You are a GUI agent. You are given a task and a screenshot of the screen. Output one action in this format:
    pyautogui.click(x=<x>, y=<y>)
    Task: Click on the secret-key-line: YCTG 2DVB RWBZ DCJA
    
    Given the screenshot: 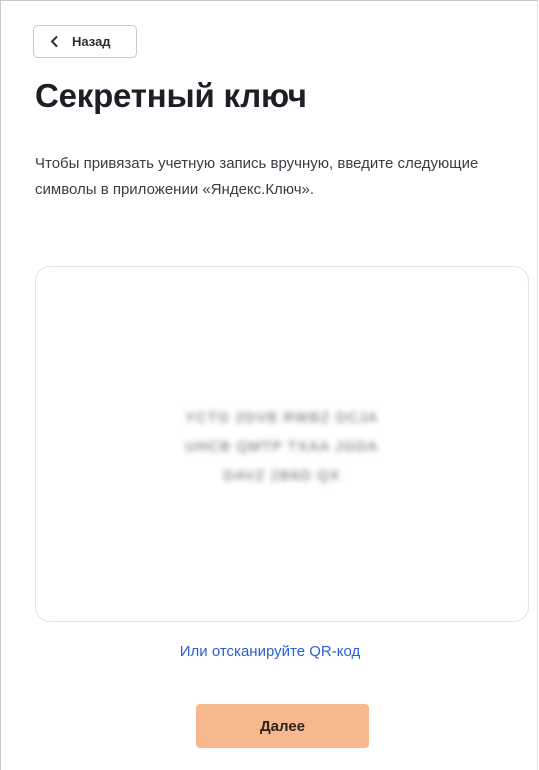 What is the action you would take?
    pyautogui.click(x=282, y=417)
    